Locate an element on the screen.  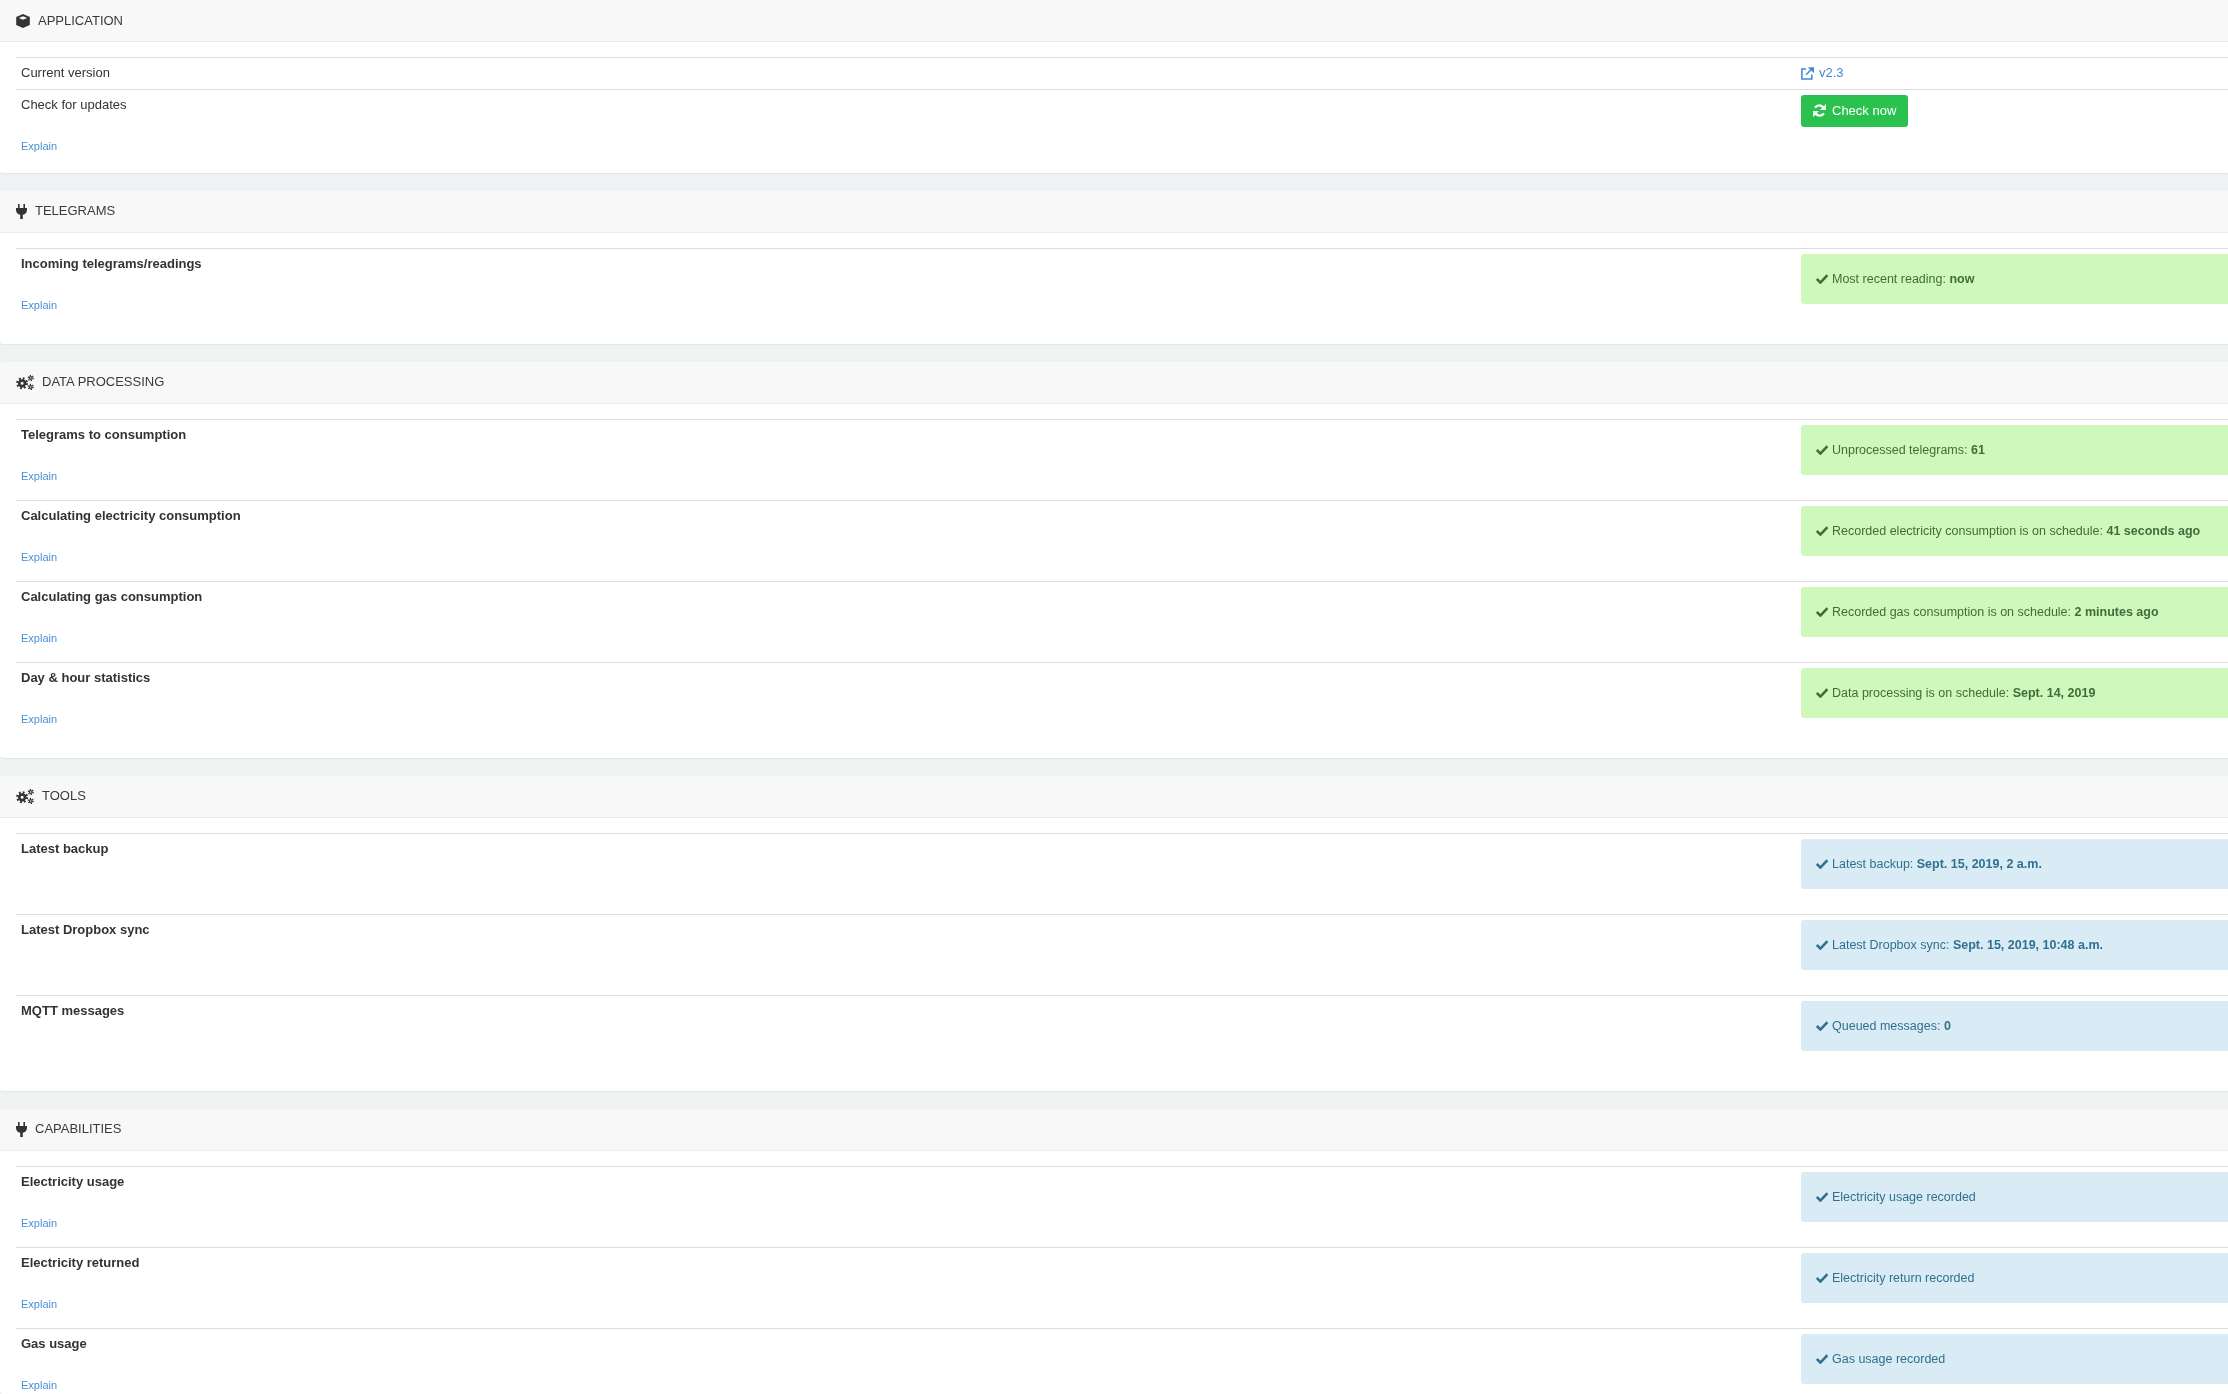
section-title: TOOLS is located at coordinates (64, 796).